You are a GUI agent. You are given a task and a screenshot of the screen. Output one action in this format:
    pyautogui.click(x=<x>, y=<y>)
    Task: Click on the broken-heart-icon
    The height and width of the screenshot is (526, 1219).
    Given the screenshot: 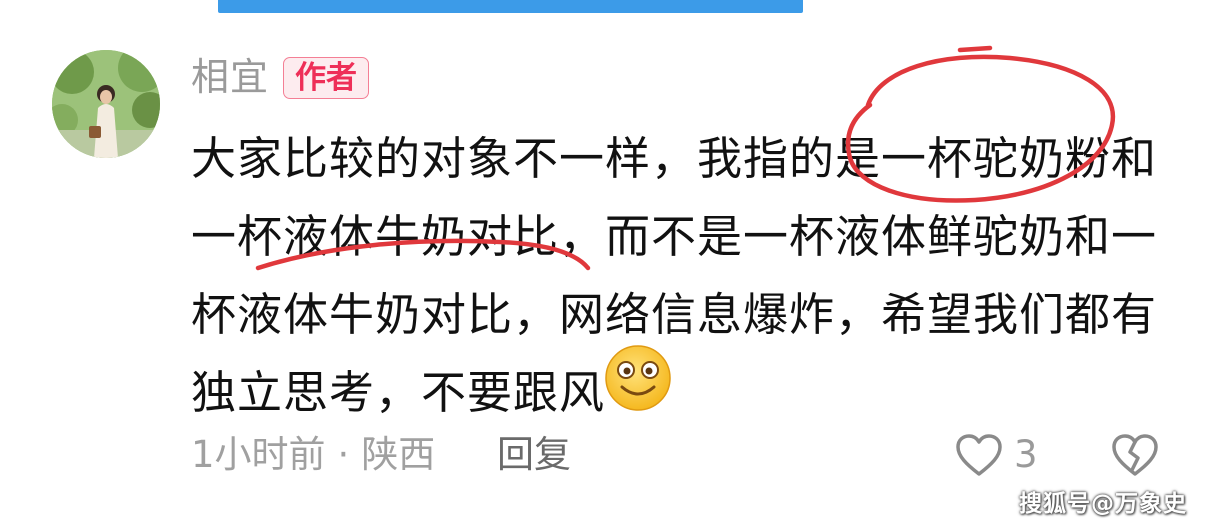 What is the action you would take?
    pyautogui.click(x=1135, y=455)
    